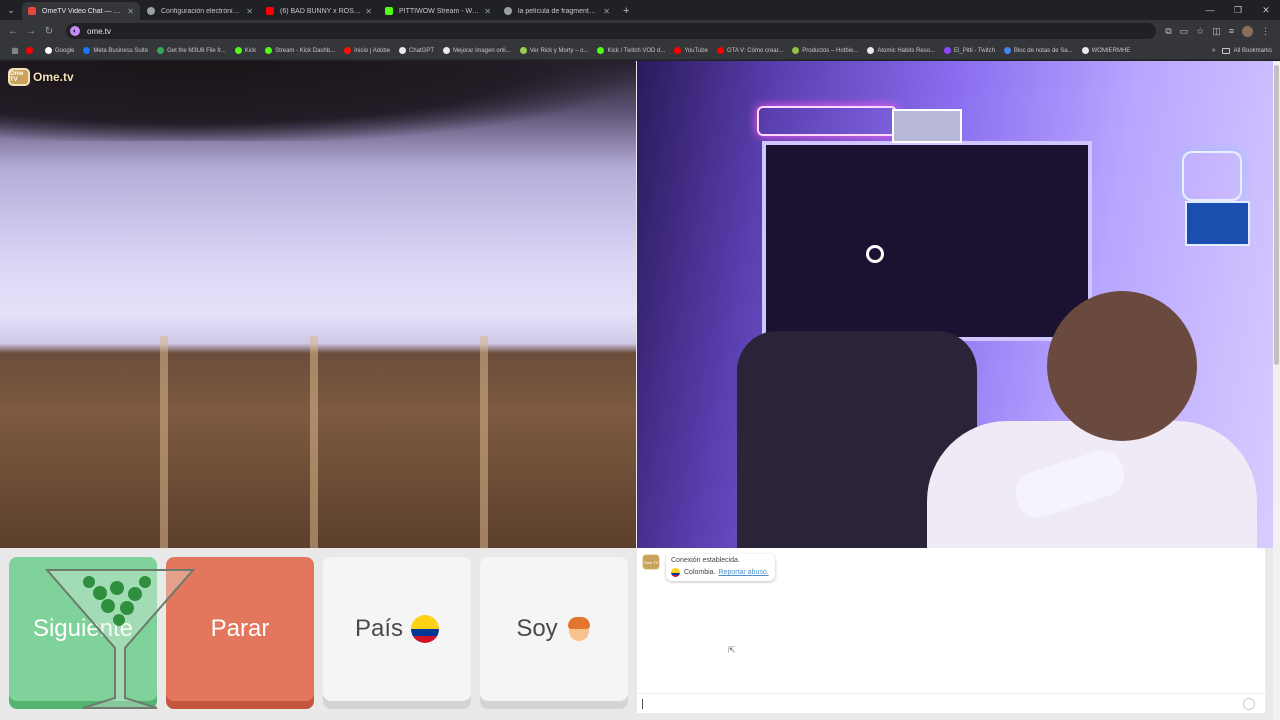  Describe the element at coordinates (15, 50) in the screenshot. I see `apps-grid-icon: ▦` at that location.